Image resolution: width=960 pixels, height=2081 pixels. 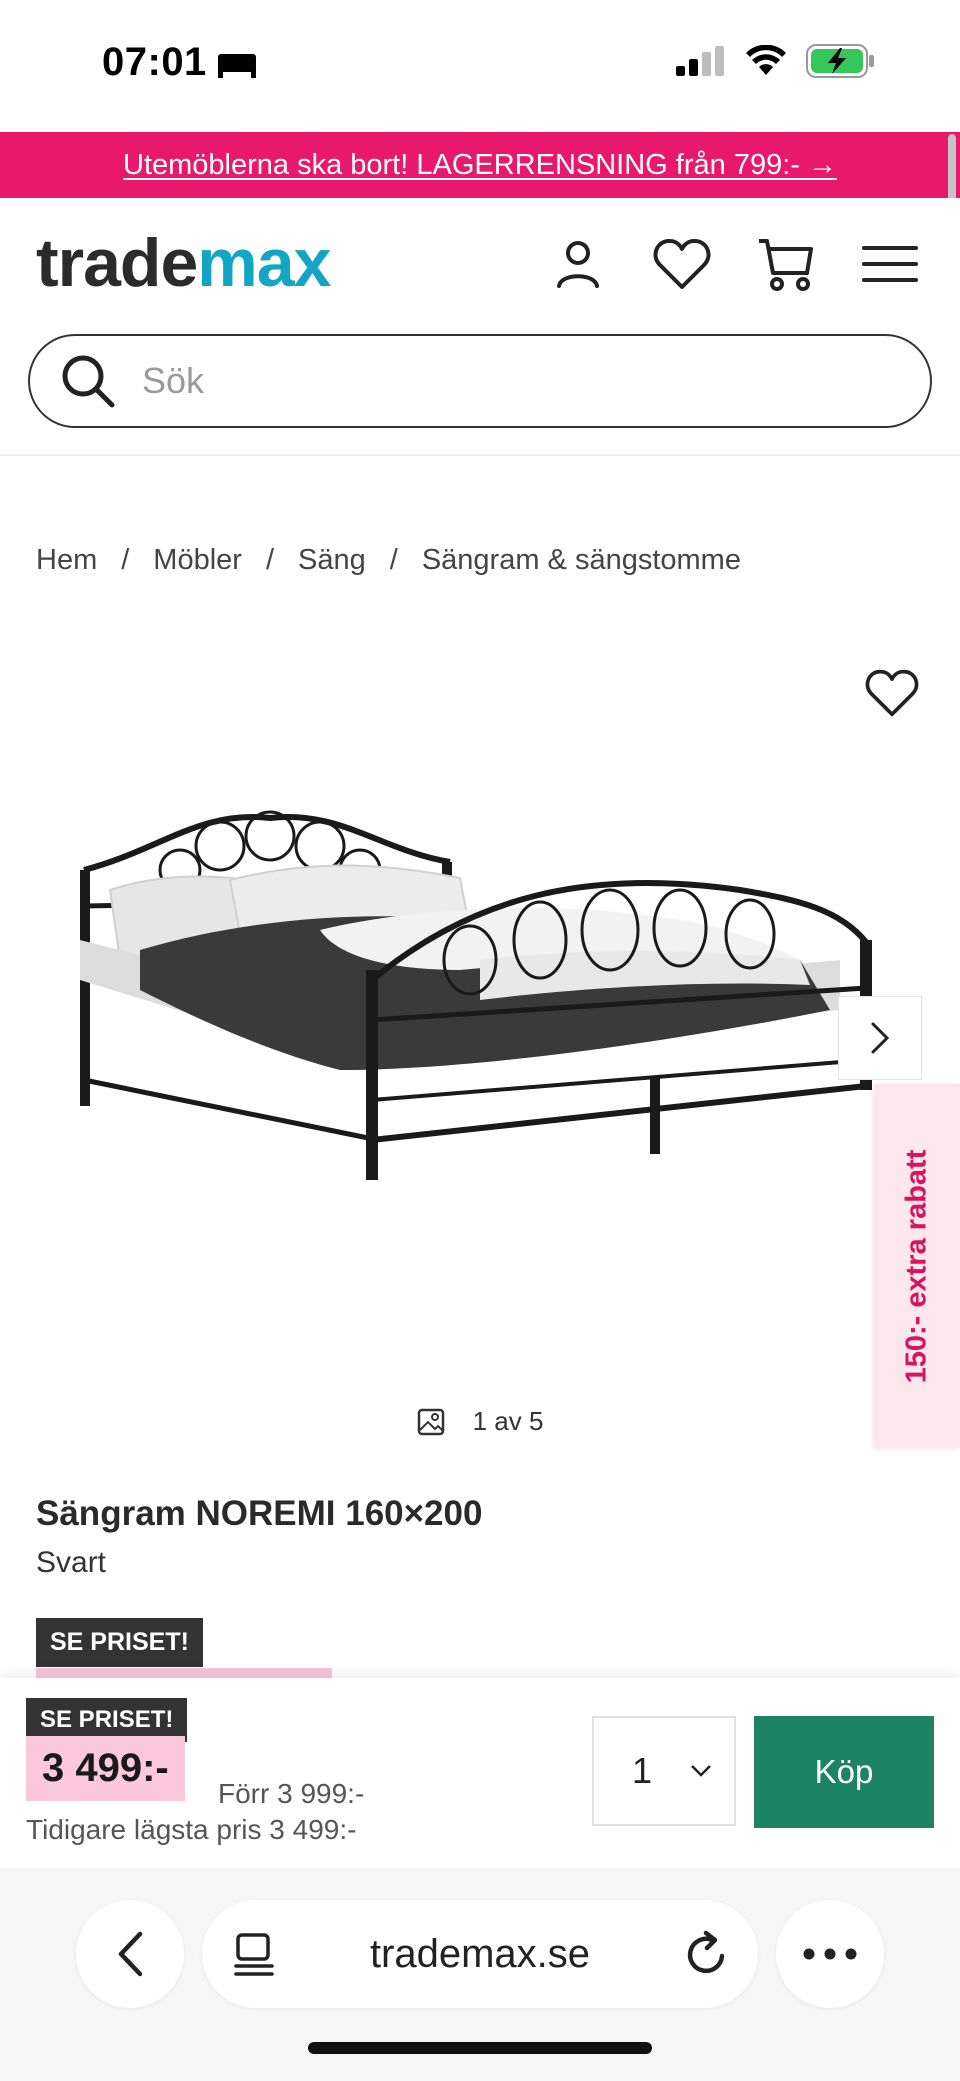 What do you see at coordinates (480, 2048) in the screenshot?
I see `home-indicator` at bounding box center [480, 2048].